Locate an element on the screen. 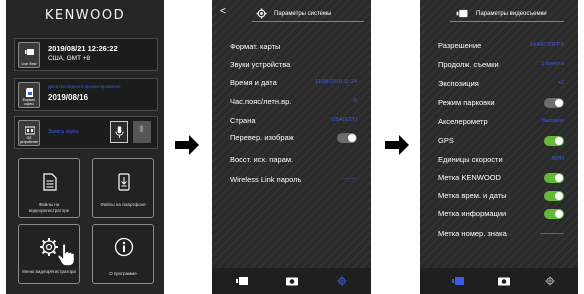  value-placeholder-line is located at coordinates (552, 233).